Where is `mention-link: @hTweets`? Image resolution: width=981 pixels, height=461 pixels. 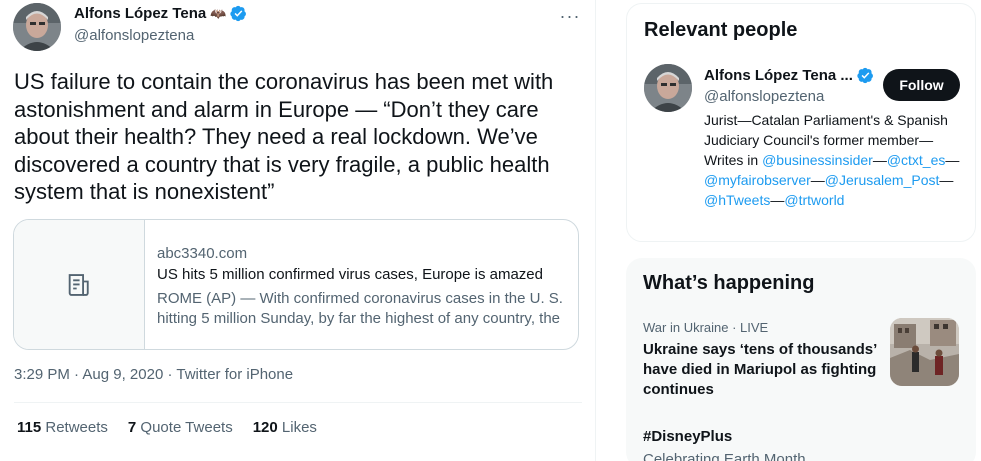 mention-link: @hTweets is located at coordinates (737, 200).